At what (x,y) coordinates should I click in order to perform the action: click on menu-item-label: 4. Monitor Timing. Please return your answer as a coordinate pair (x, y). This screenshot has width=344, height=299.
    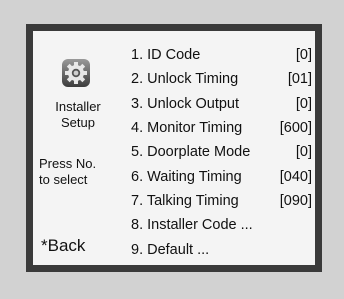
    Looking at the image, I should click on (187, 128).